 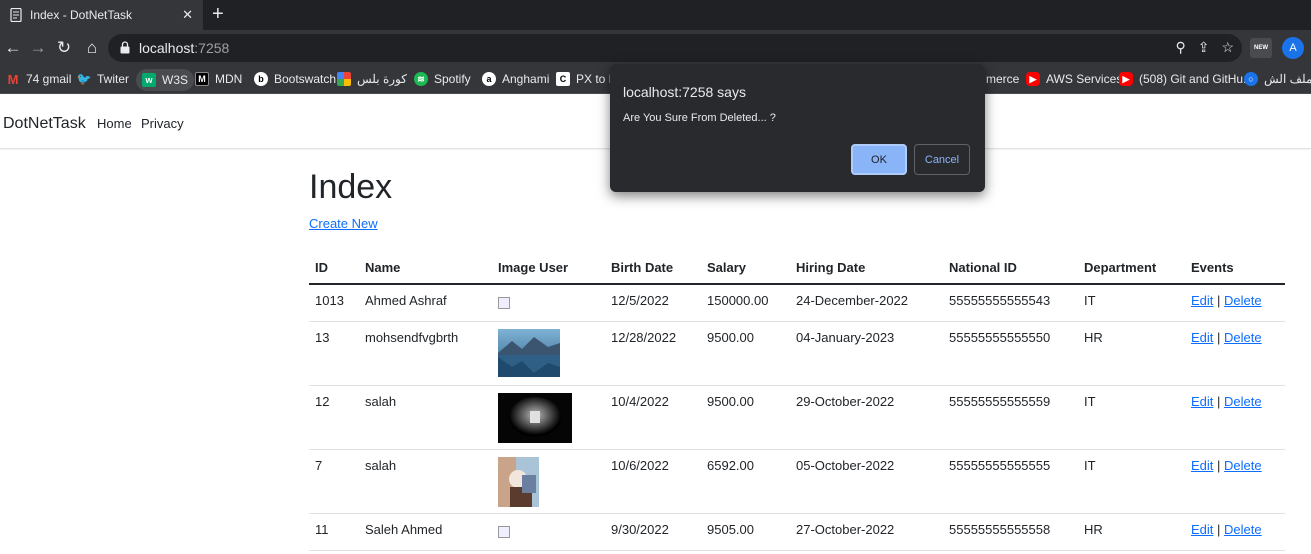 What do you see at coordinates (64, 48) in the screenshot?
I see `reload-icon: ↻` at bounding box center [64, 48].